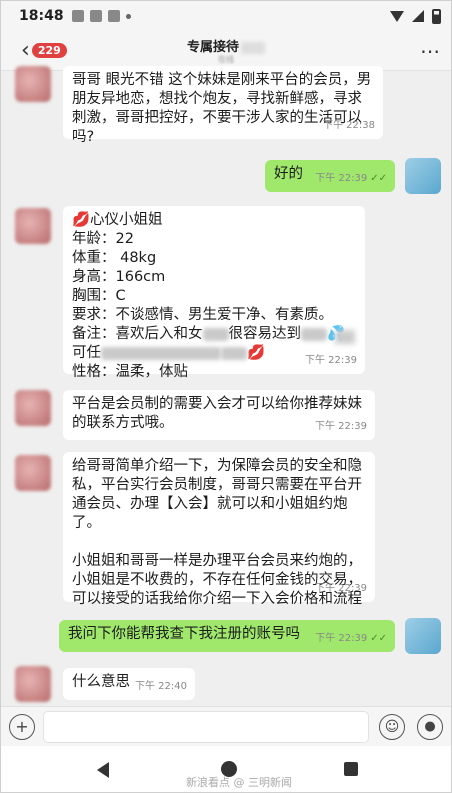 The image size is (452, 793). I want to click on chat-title: 专属接待, so click(226, 45).